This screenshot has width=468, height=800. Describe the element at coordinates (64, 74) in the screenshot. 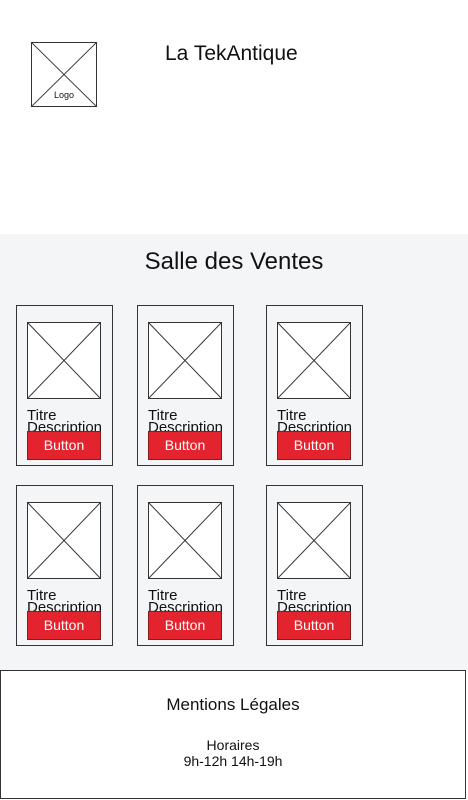

I see `logo-placeholder: Logo` at that location.